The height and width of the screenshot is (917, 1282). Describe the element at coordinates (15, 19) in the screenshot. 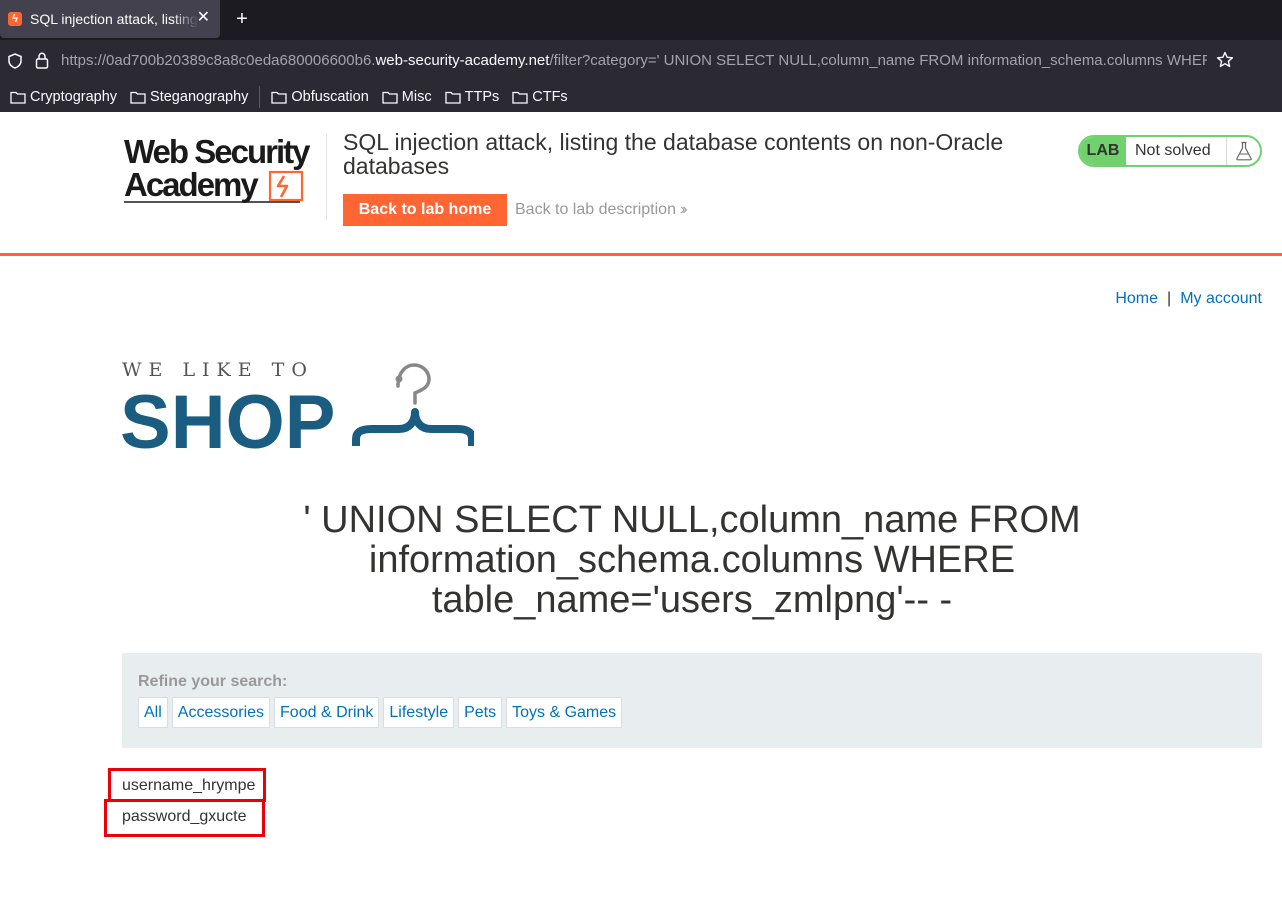

I see `lab-favicon-icon: ϟ` at that location.